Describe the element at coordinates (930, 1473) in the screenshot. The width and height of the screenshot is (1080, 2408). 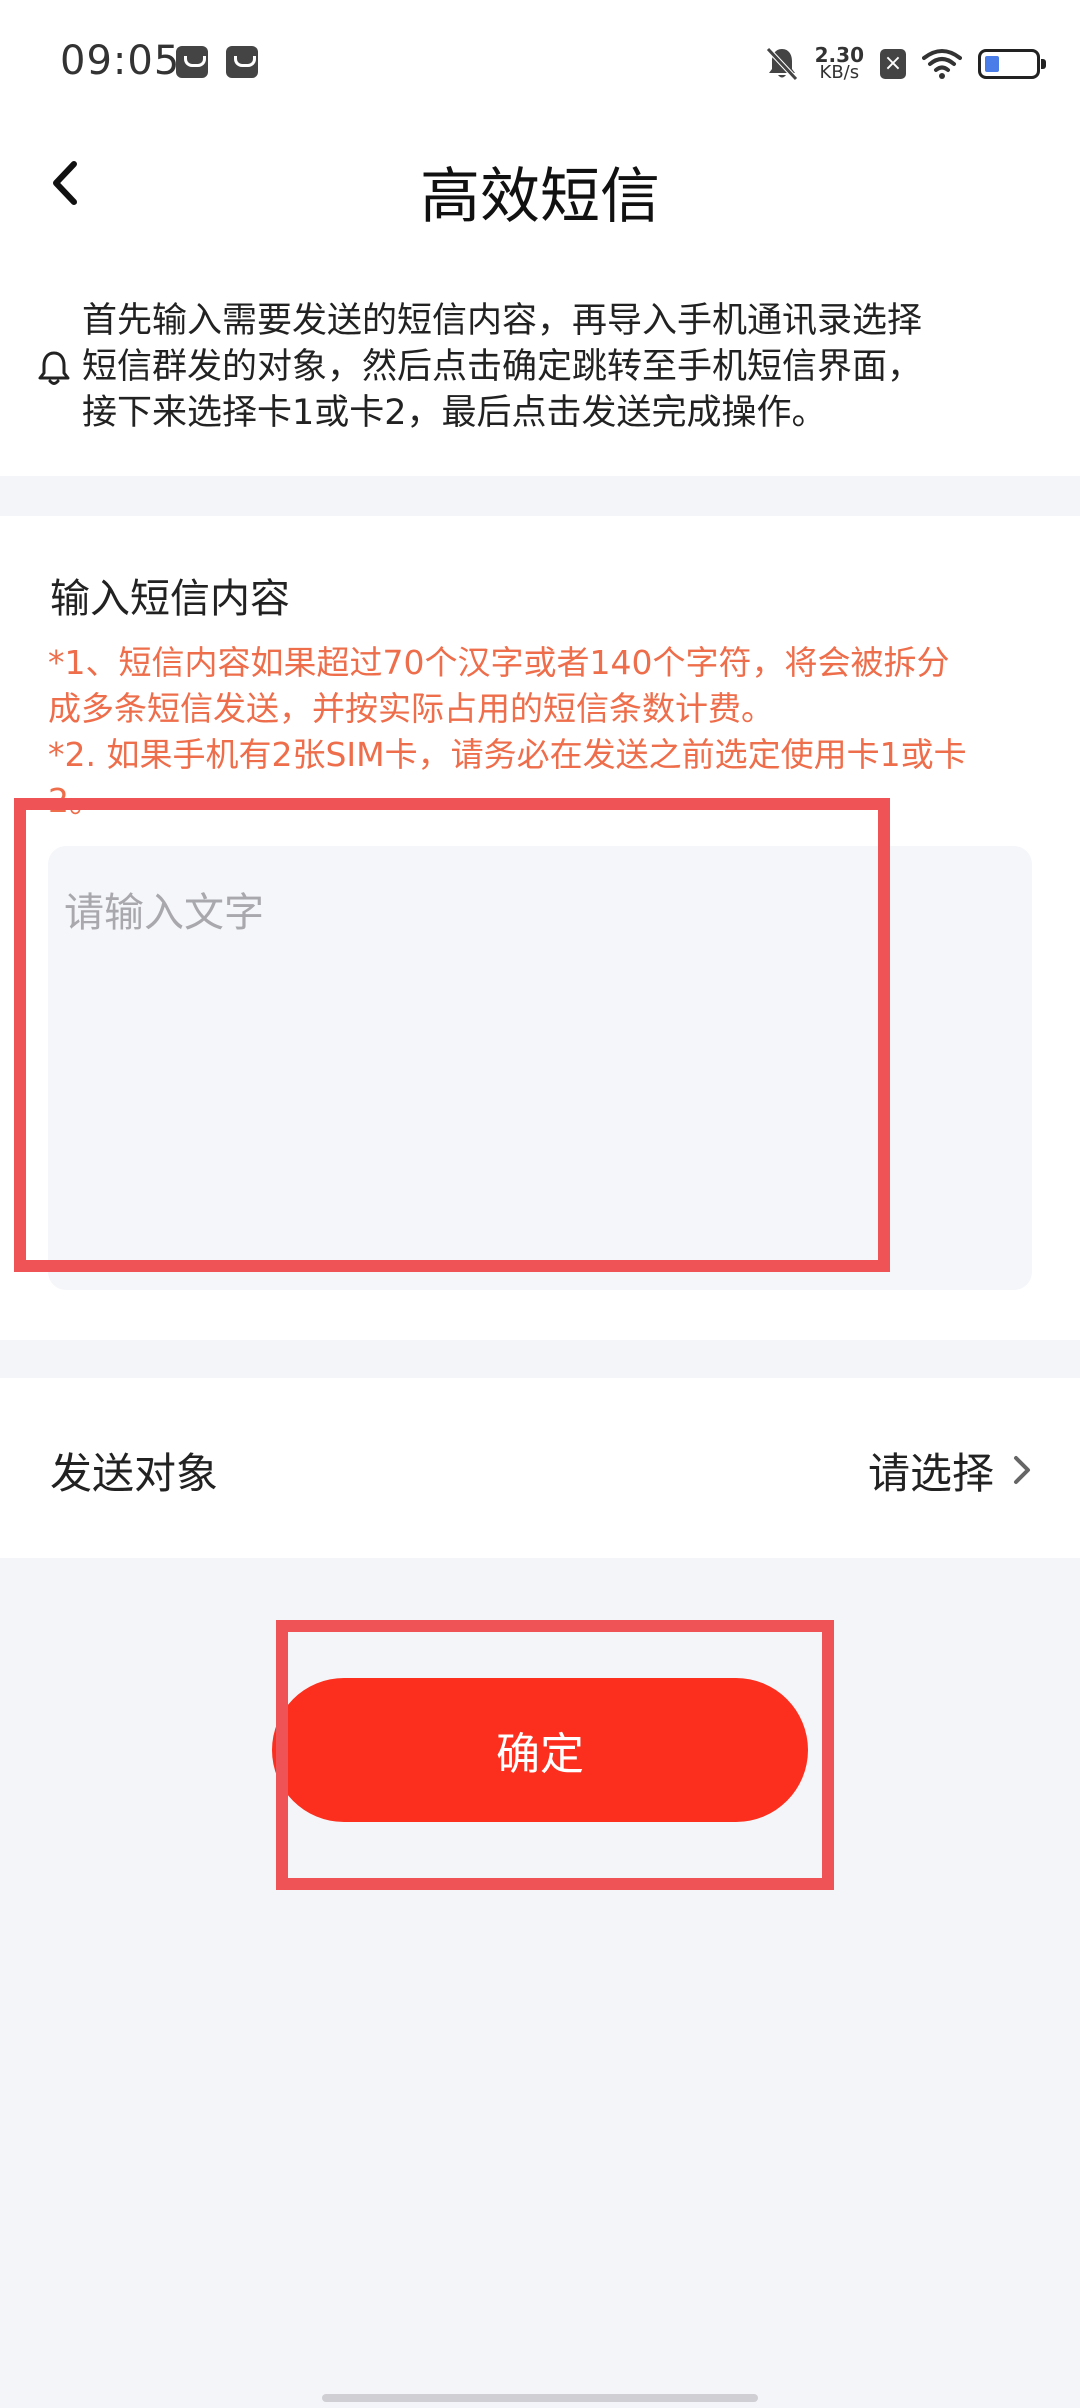
I see `recipient-value: 请选择` at that location.